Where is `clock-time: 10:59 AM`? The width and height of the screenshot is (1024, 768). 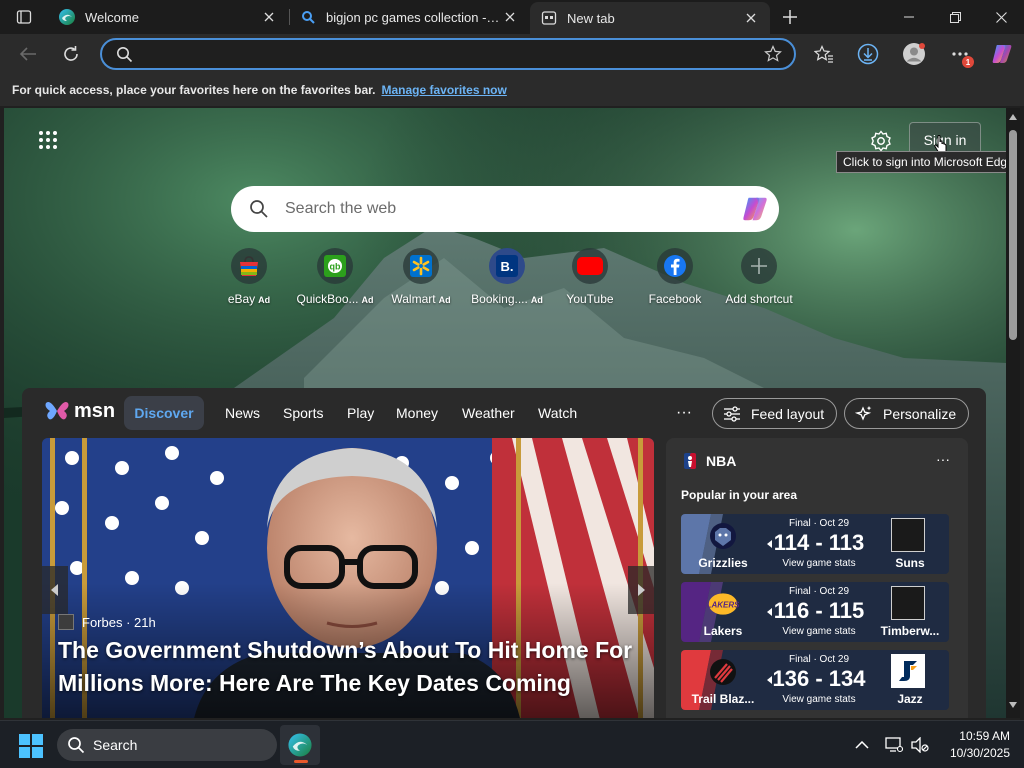
clock-time: 10:59 AM is located at coordinates (984, 736).